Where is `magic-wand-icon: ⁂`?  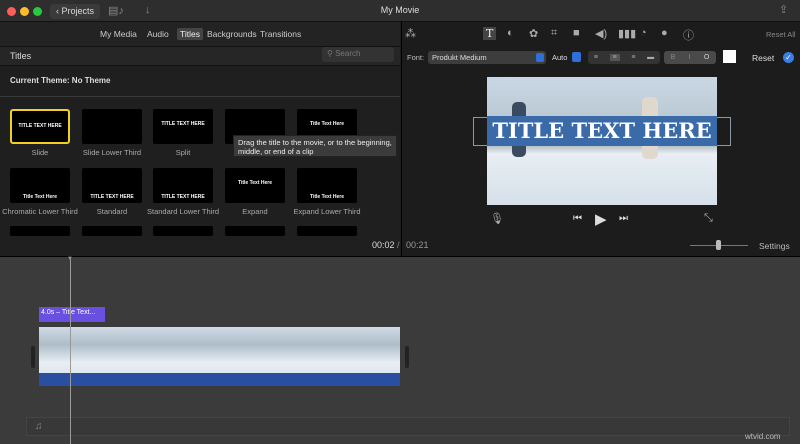 magic-wand-icon: ⁂ is located at coordinates (410, 33).